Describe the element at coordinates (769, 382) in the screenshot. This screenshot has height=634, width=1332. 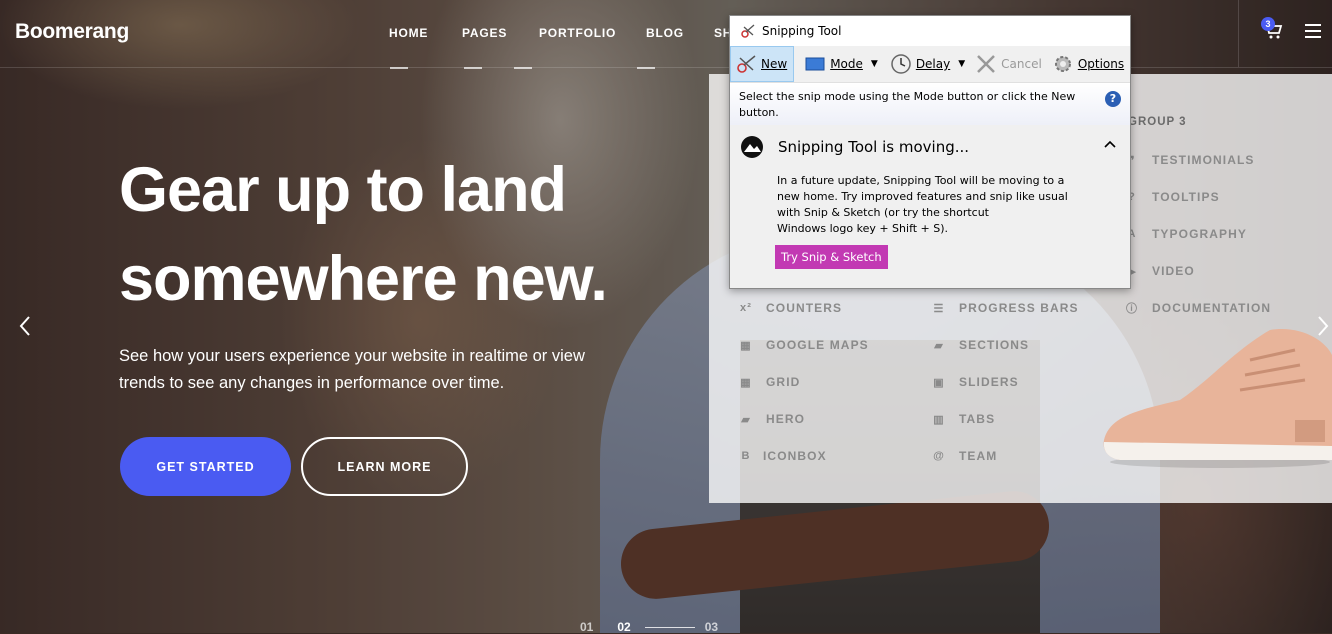
I see `menu-item-grid: ▦ GRID` at that location.